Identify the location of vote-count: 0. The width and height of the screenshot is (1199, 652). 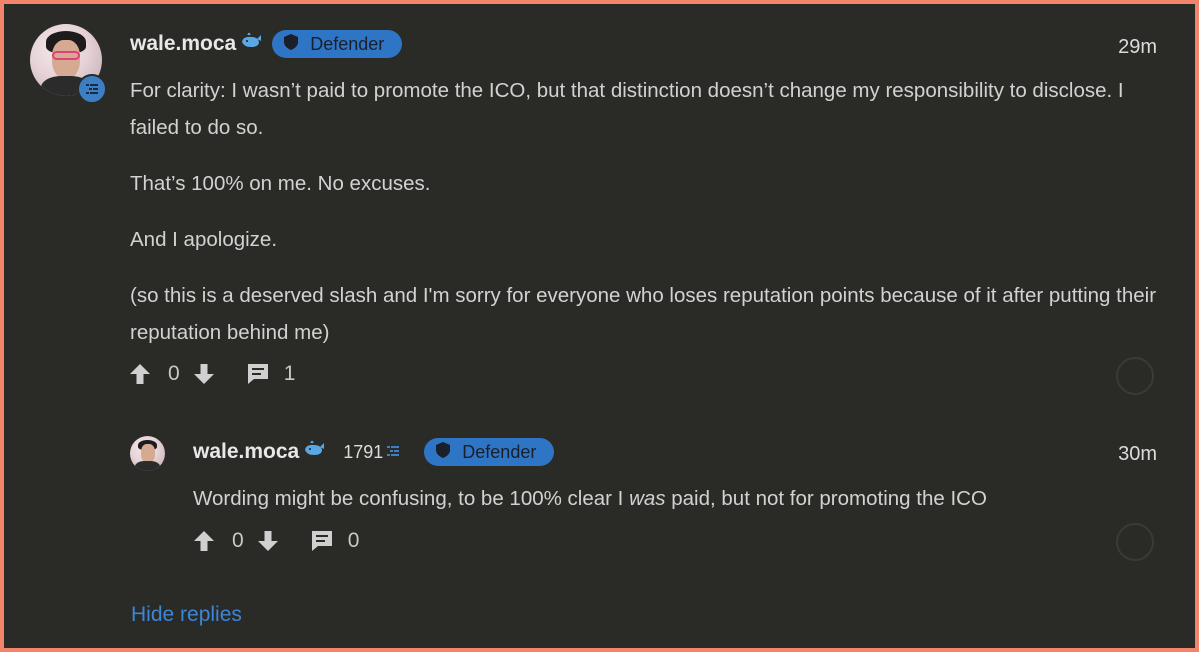
(238, 540).